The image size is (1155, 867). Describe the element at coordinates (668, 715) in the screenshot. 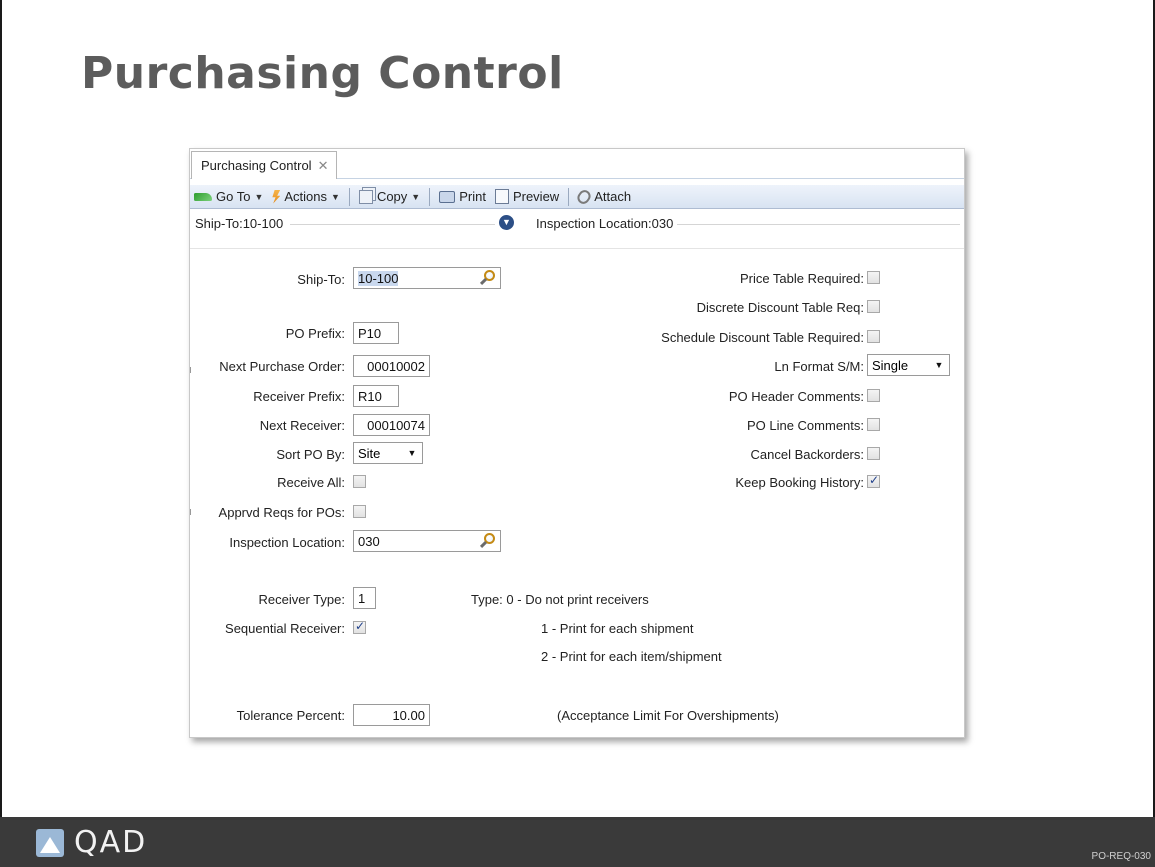

I see `tolerance-note: (Acceptance Limit For Overshipments)` at that location.